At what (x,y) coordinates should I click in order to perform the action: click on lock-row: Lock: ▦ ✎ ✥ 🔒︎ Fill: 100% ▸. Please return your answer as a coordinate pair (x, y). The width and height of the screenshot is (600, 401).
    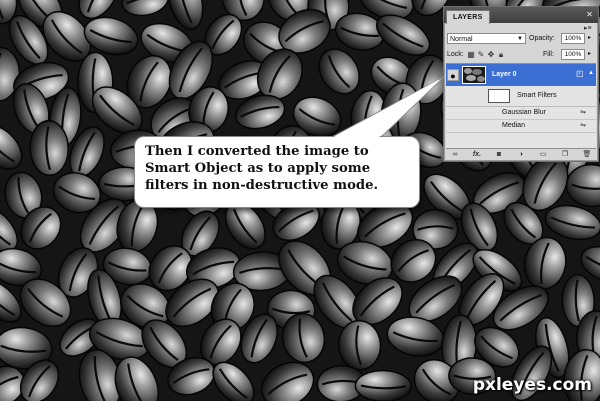
    Looking at the image, I should click on (521, 55).